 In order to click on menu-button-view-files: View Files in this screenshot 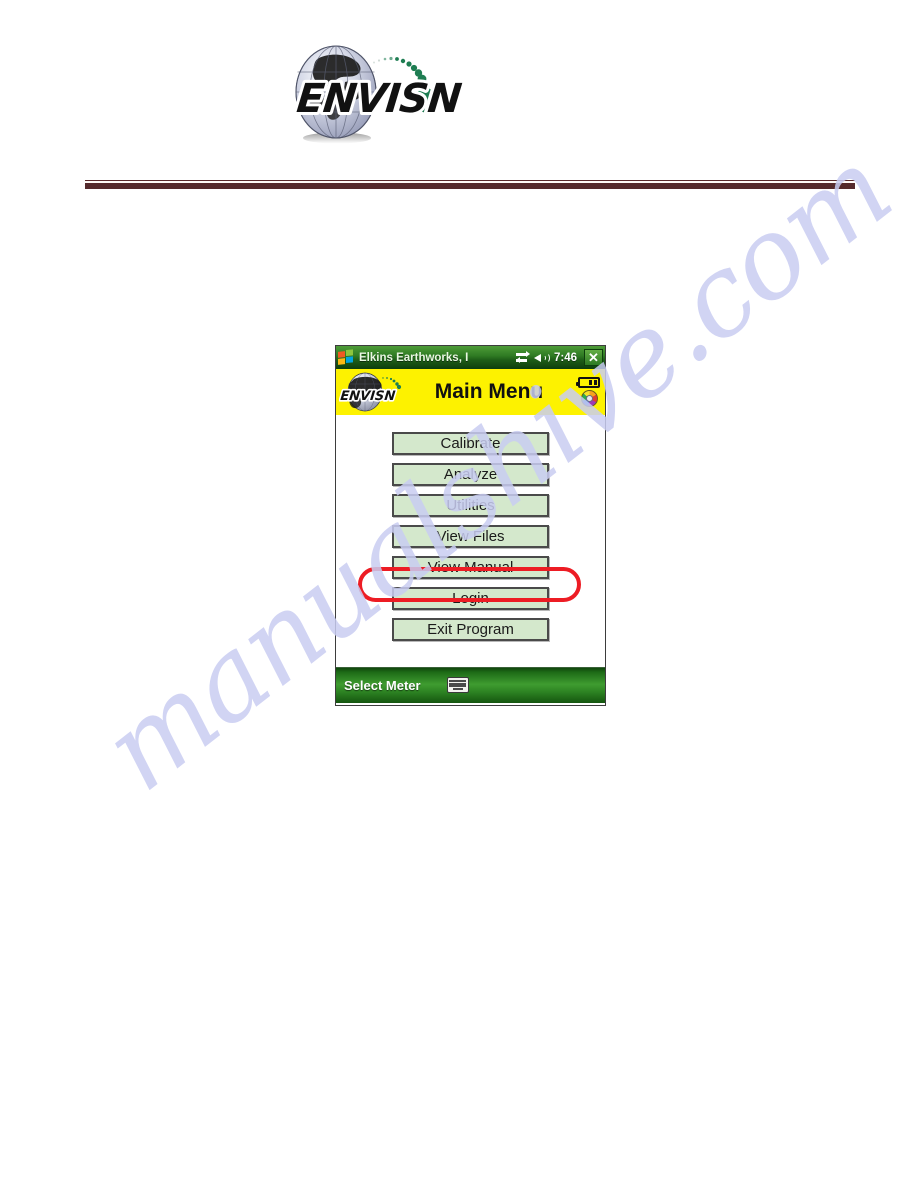, I will do `click(470, 536)`.